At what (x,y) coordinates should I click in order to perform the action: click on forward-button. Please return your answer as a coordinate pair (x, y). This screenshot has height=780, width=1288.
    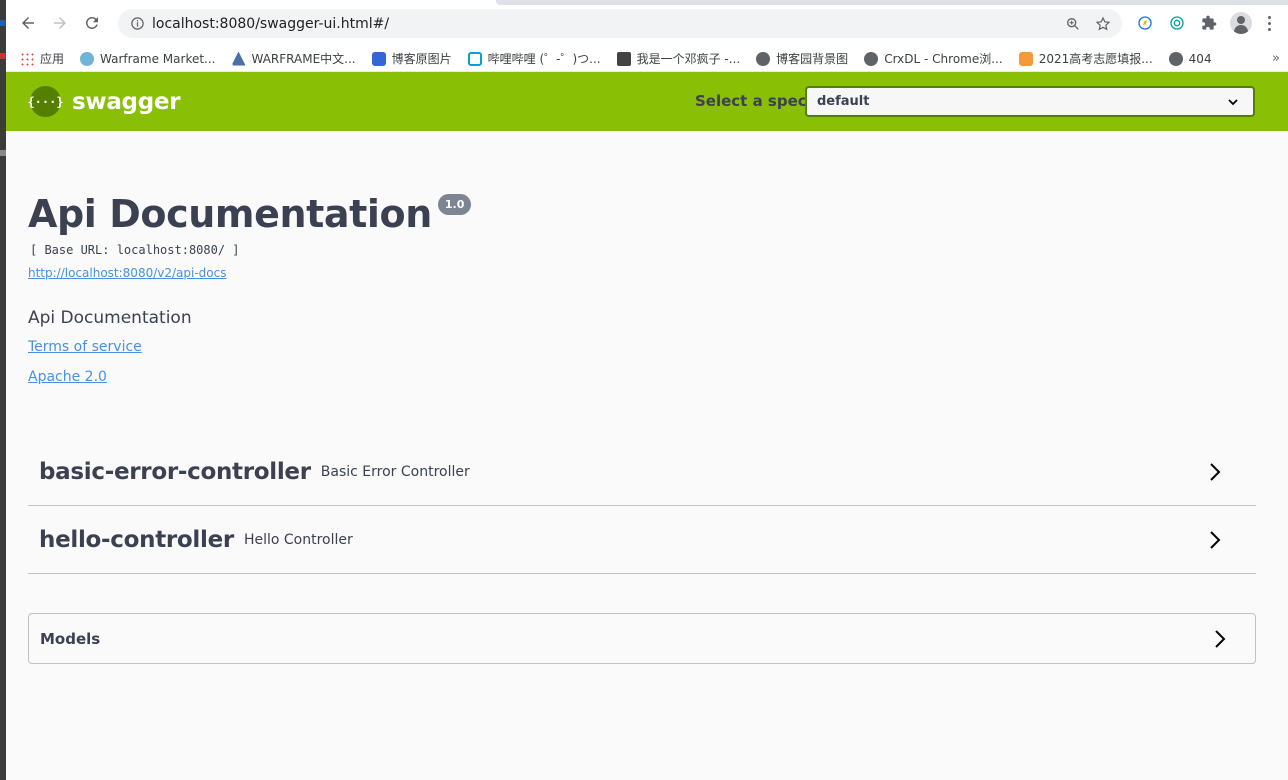
    Looking at the image, I should click on (60, 23).